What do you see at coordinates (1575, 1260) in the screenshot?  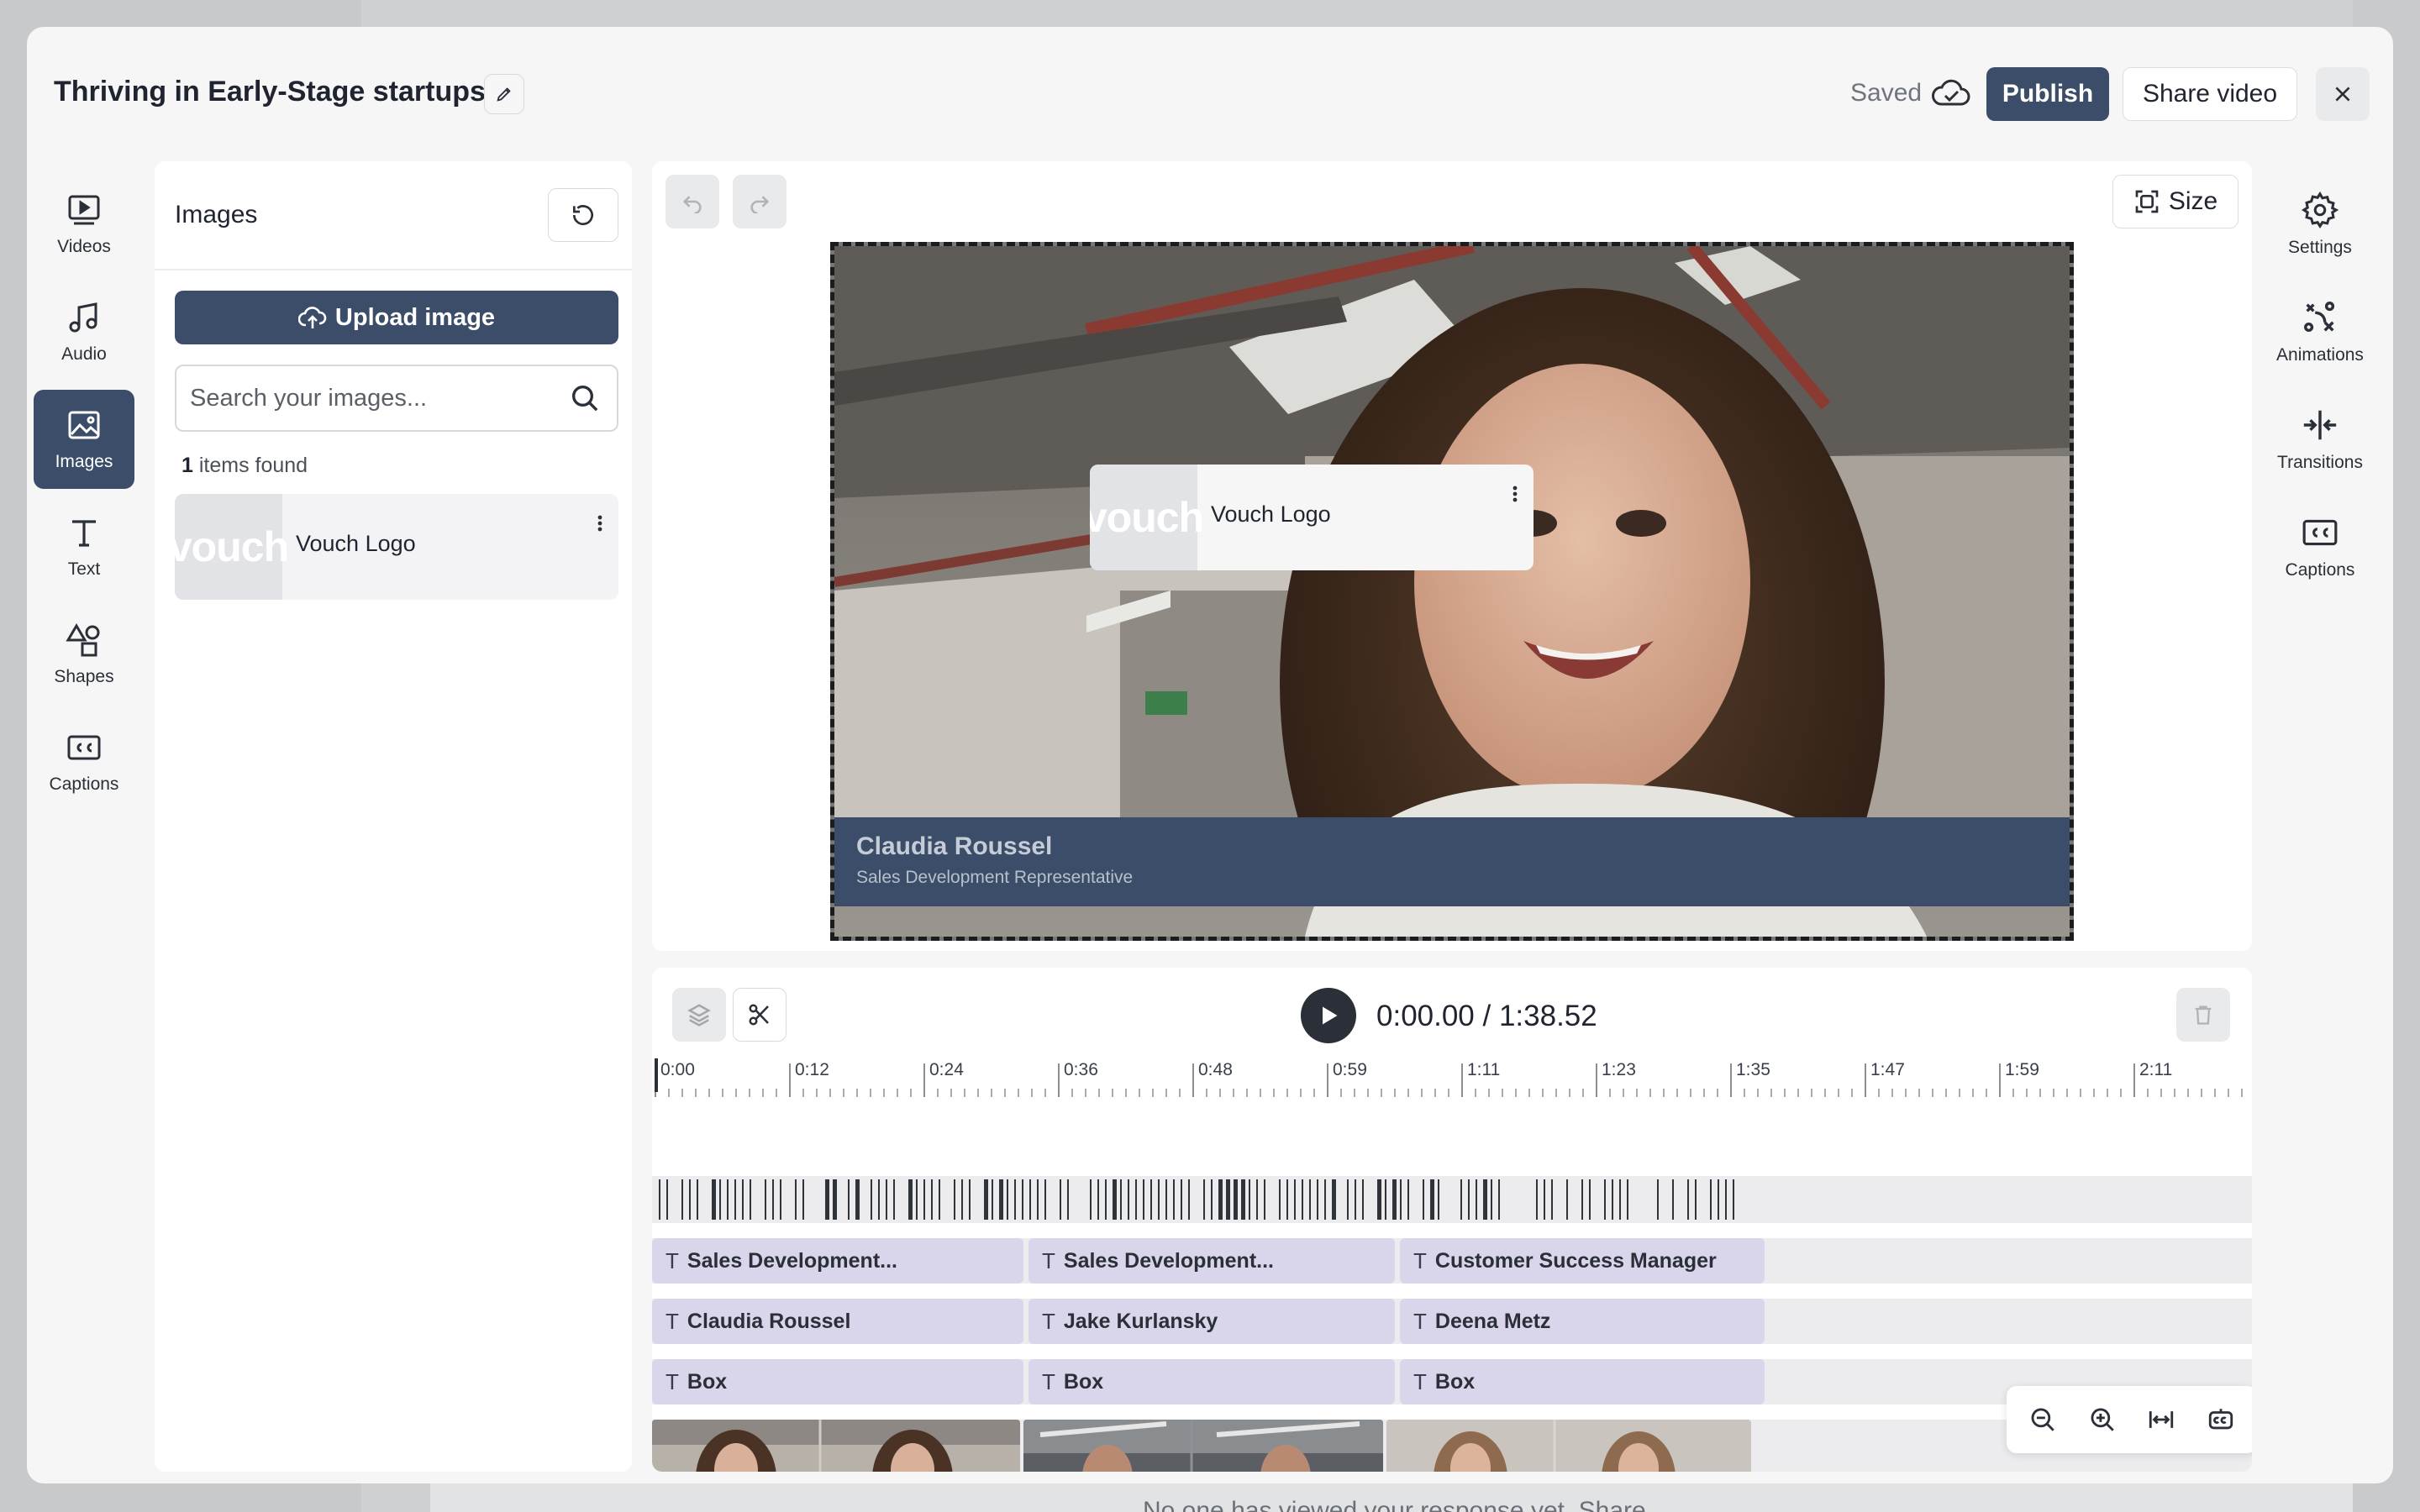 I see `text-clip-label: Customer Success Manager` at bounding box center [1575, 1260].